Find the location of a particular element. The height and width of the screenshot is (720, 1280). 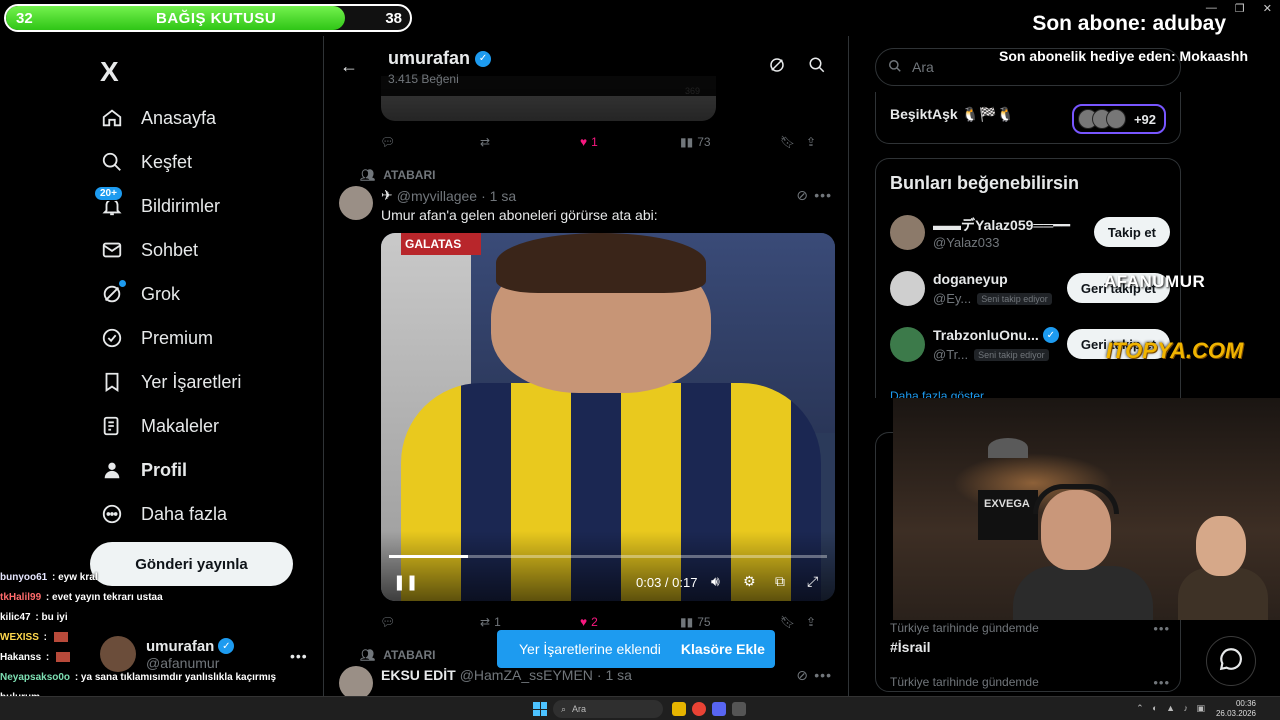

last-subscriber: Son abone: adubay is located at coordinates (1129, 23).